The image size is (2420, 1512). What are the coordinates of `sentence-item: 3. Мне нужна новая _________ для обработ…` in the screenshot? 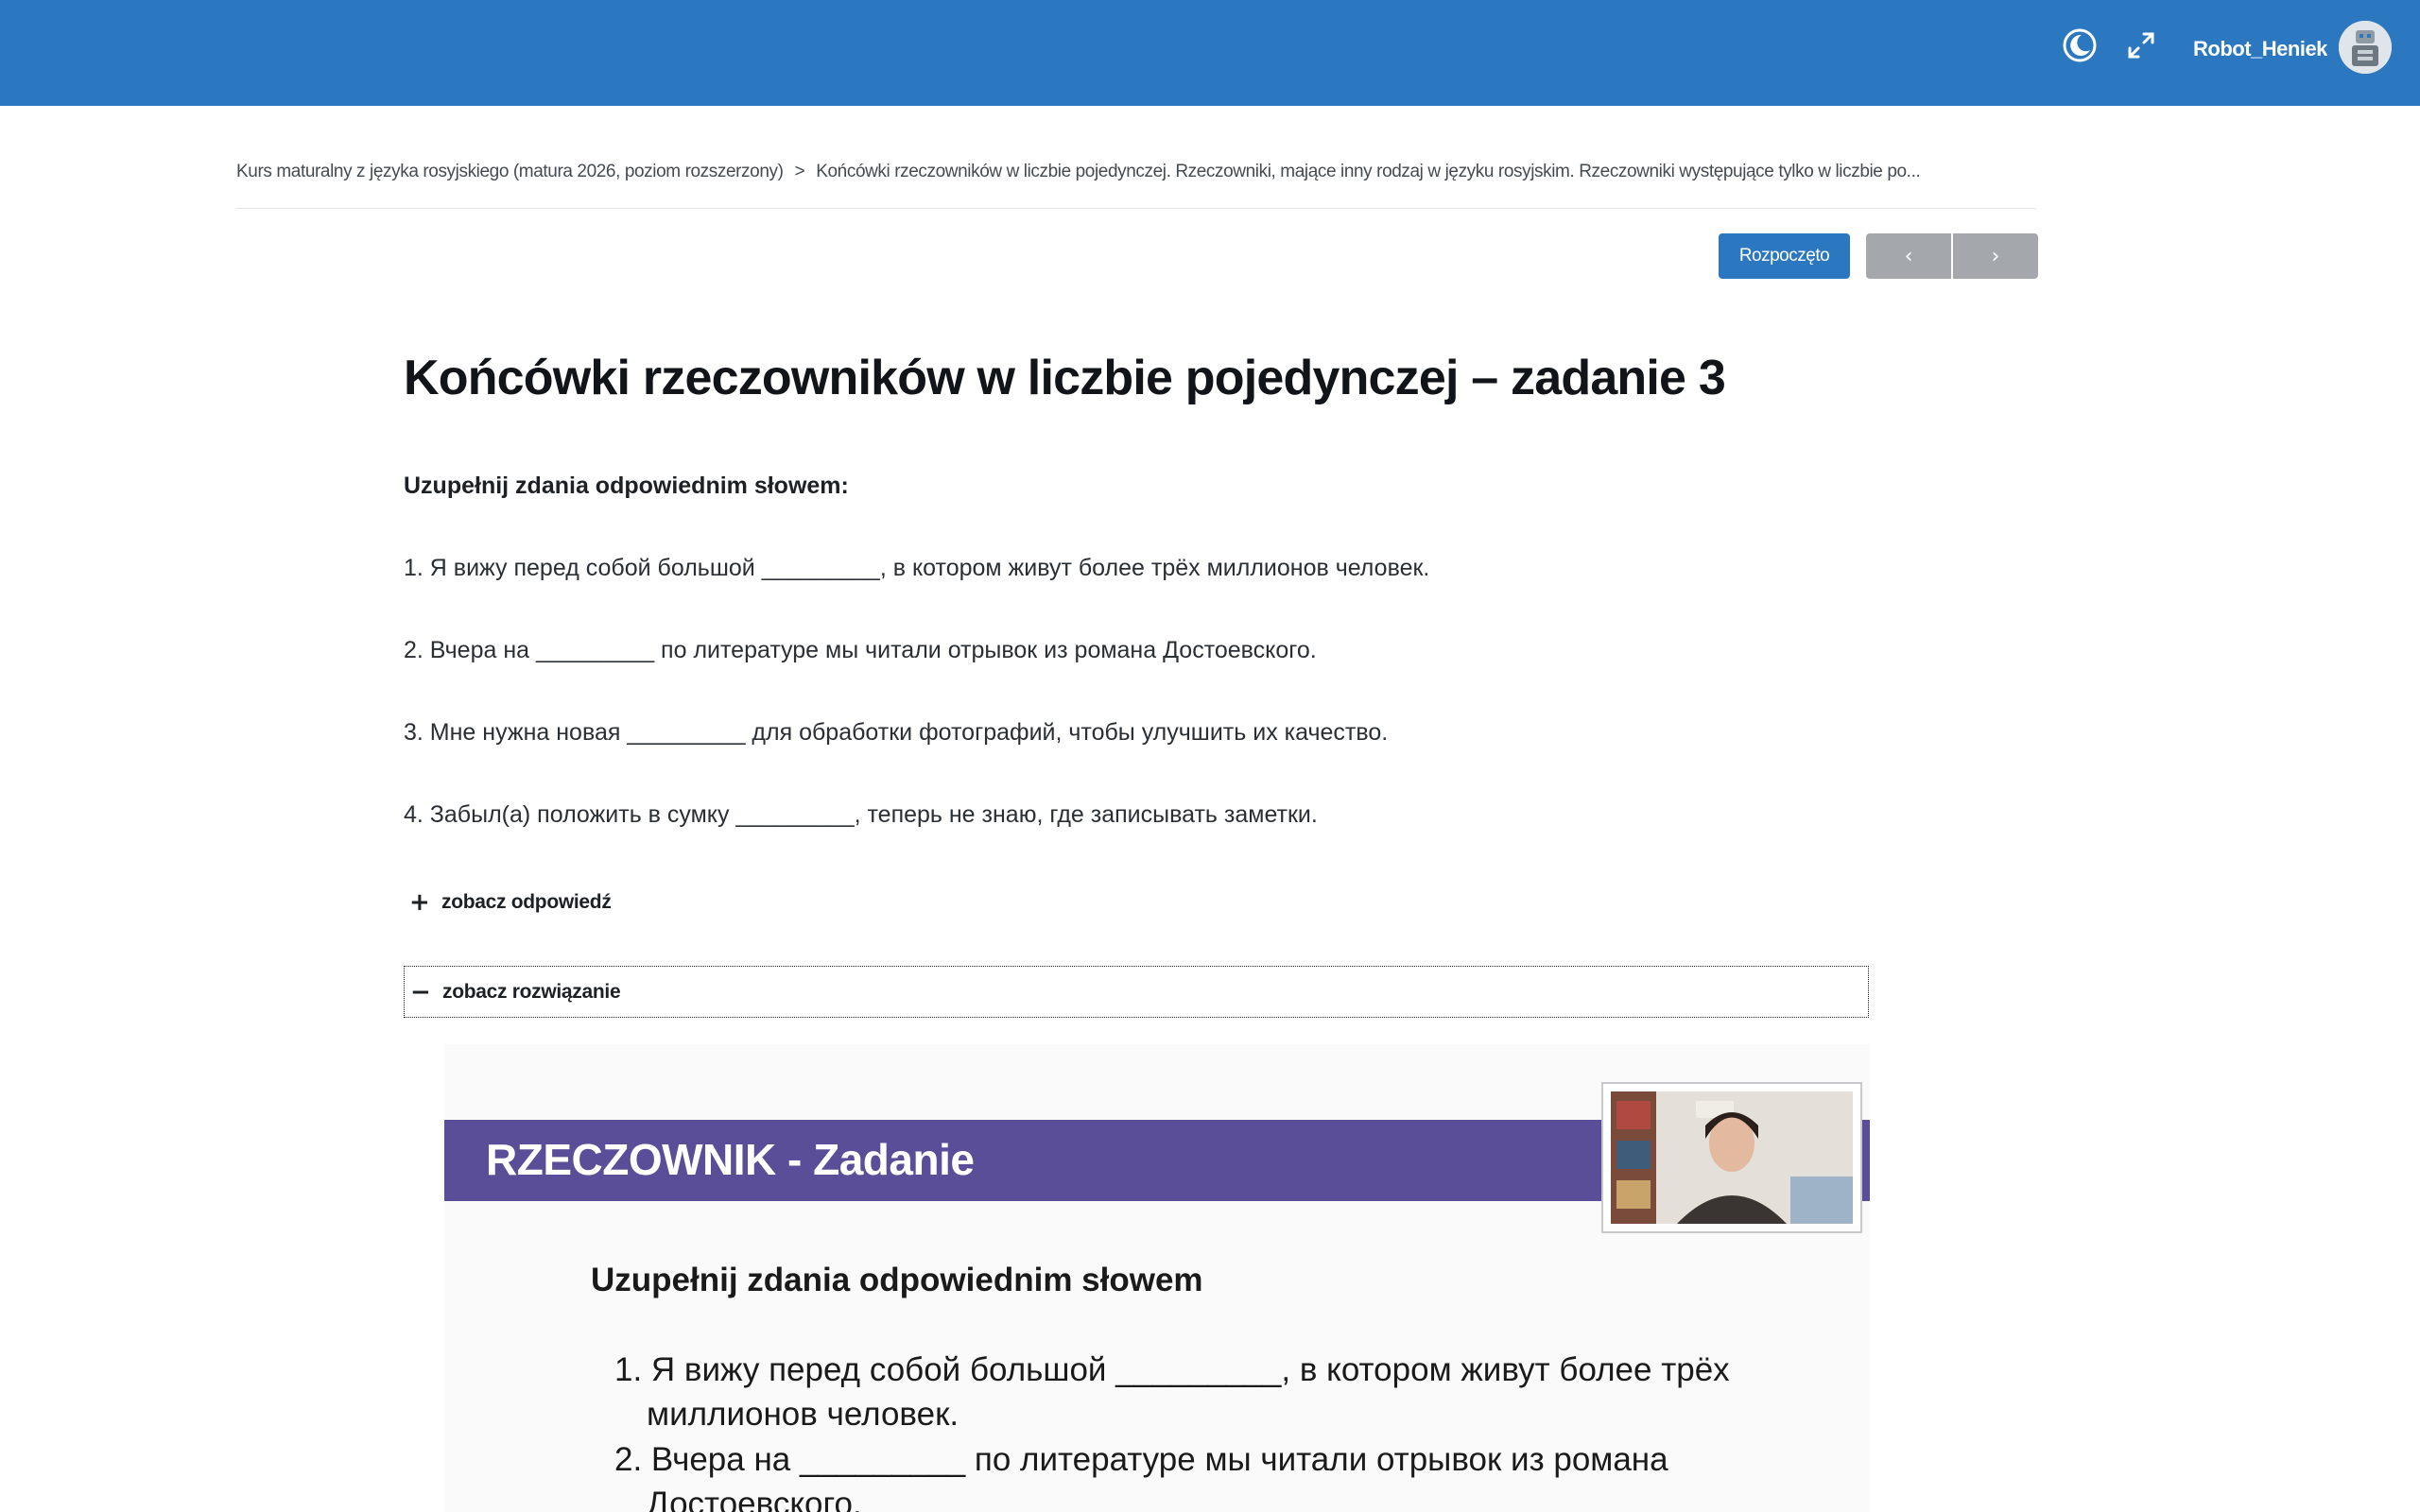 It's located at (896, 732).